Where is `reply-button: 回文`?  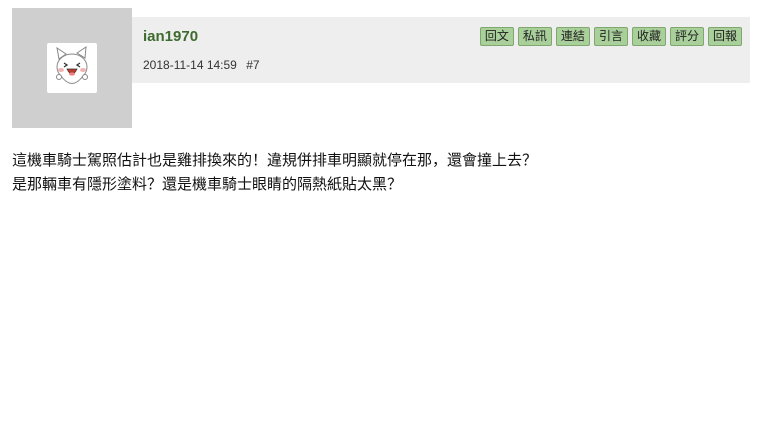
reply-button: 回文 is located at coordinates (496, 36).